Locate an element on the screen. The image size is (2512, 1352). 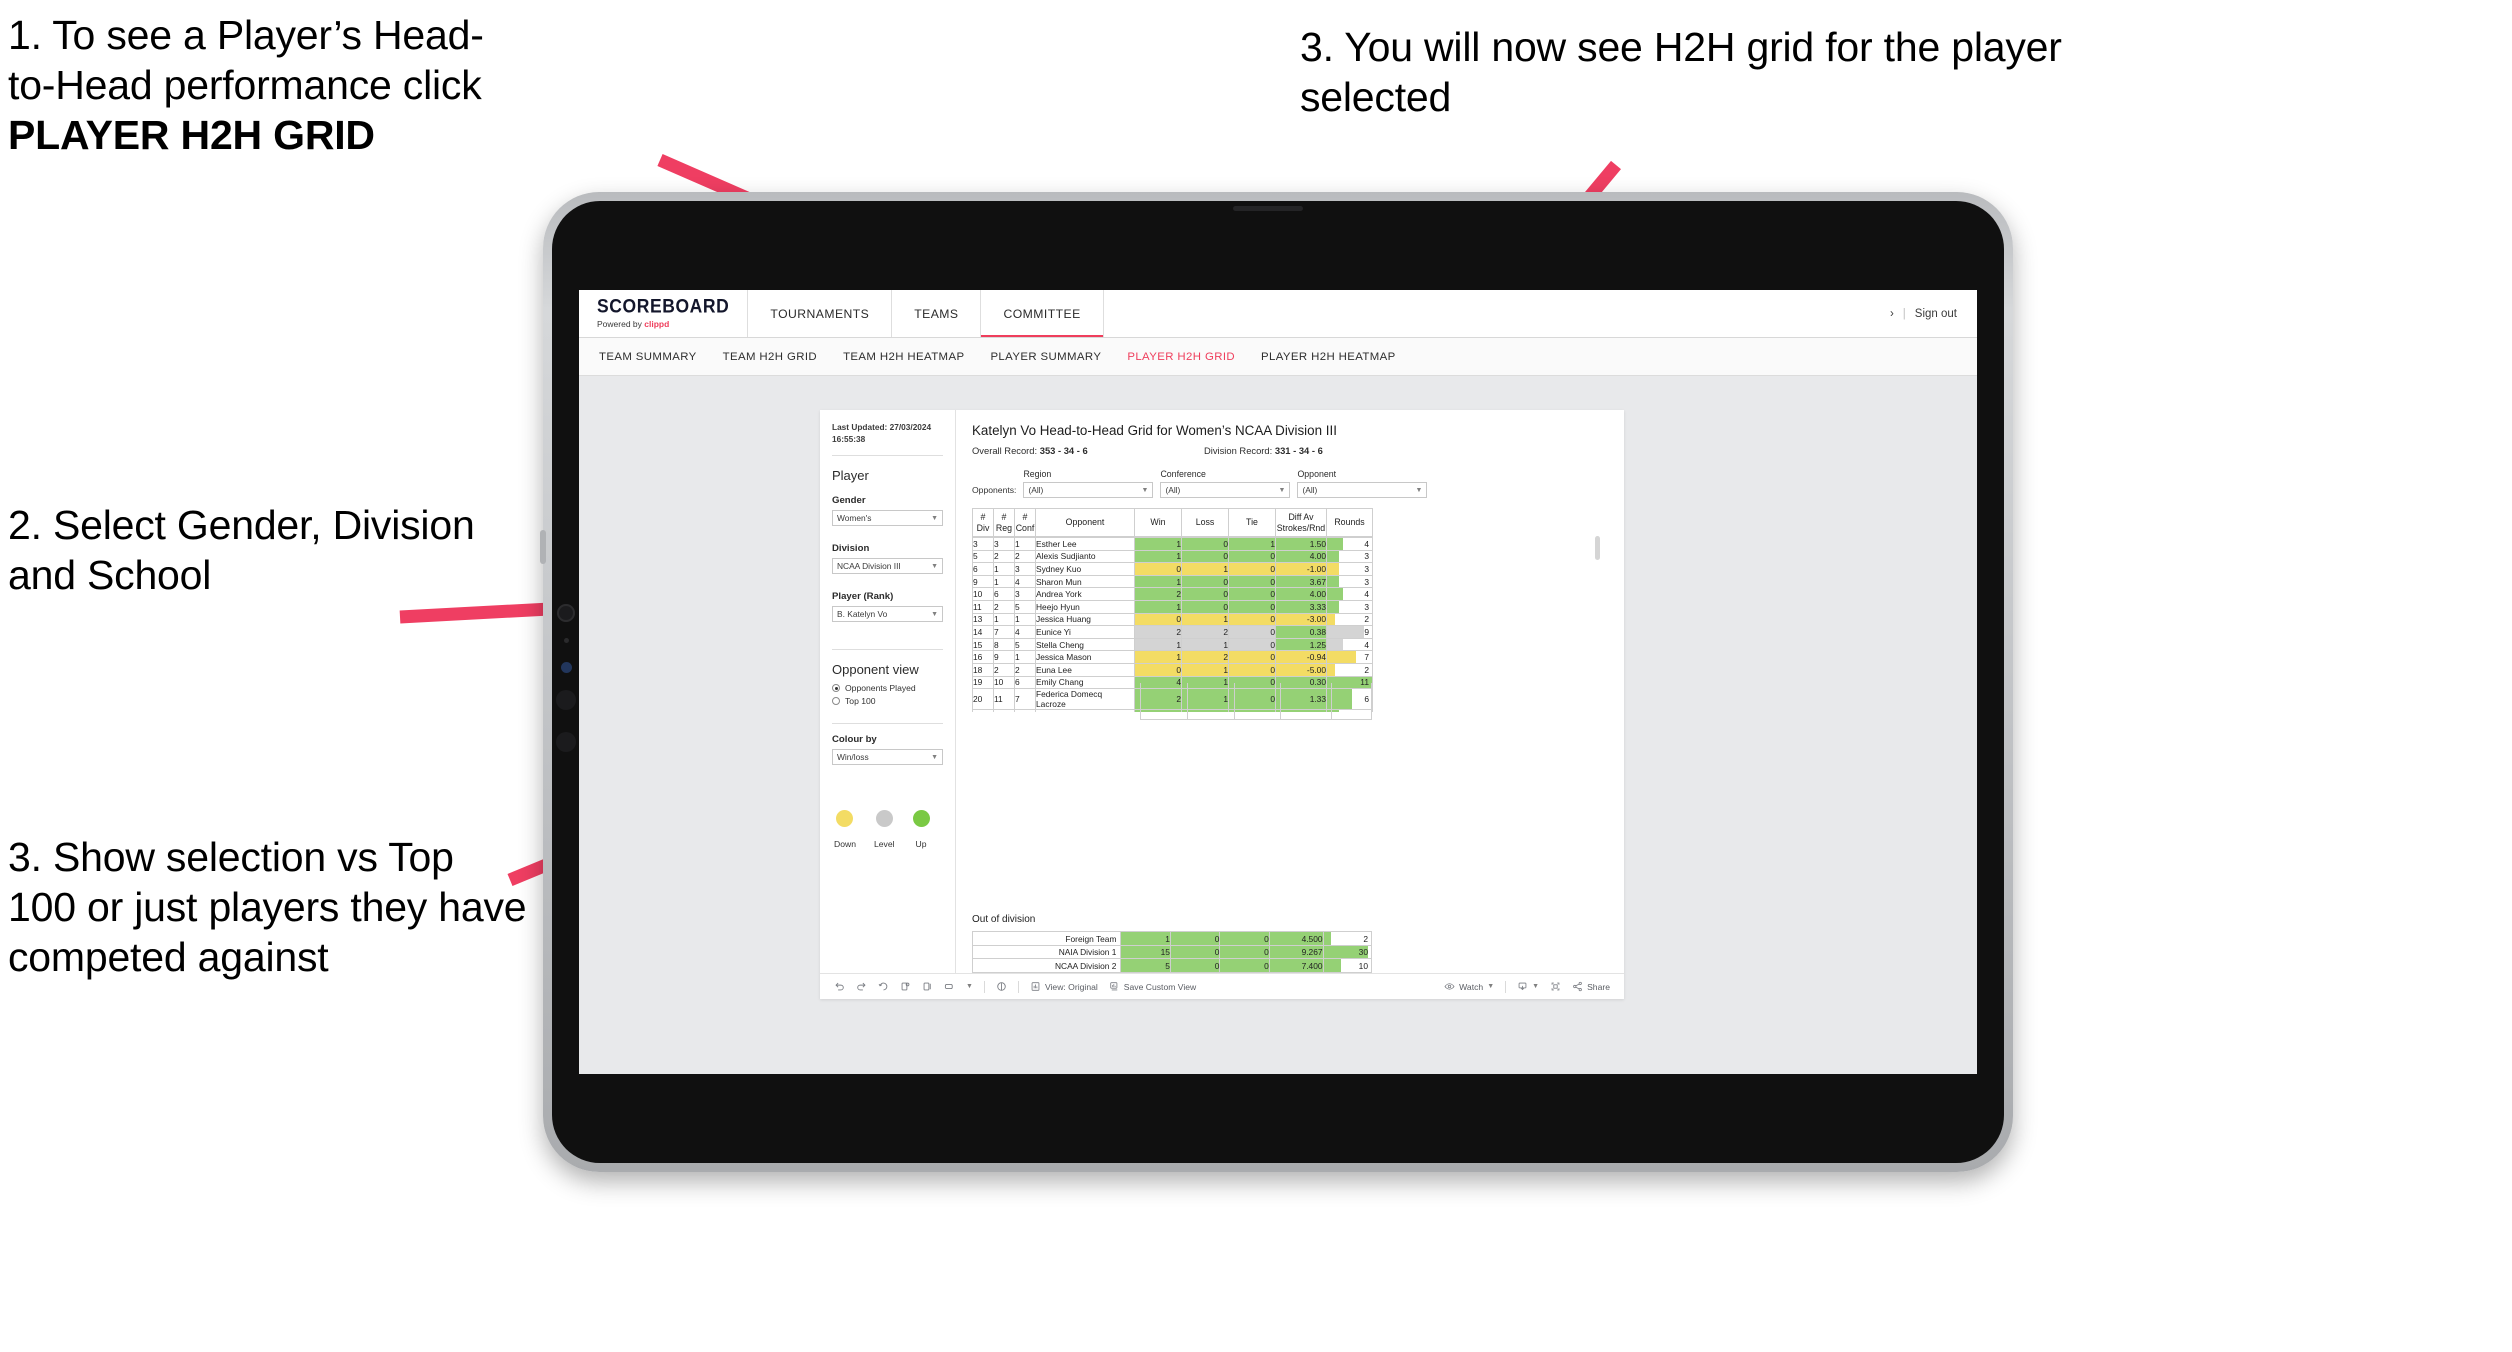
table-row: 10 6 3 Andrea York 2 0 0 4.00 4 is located at coordinates (1172, 594).